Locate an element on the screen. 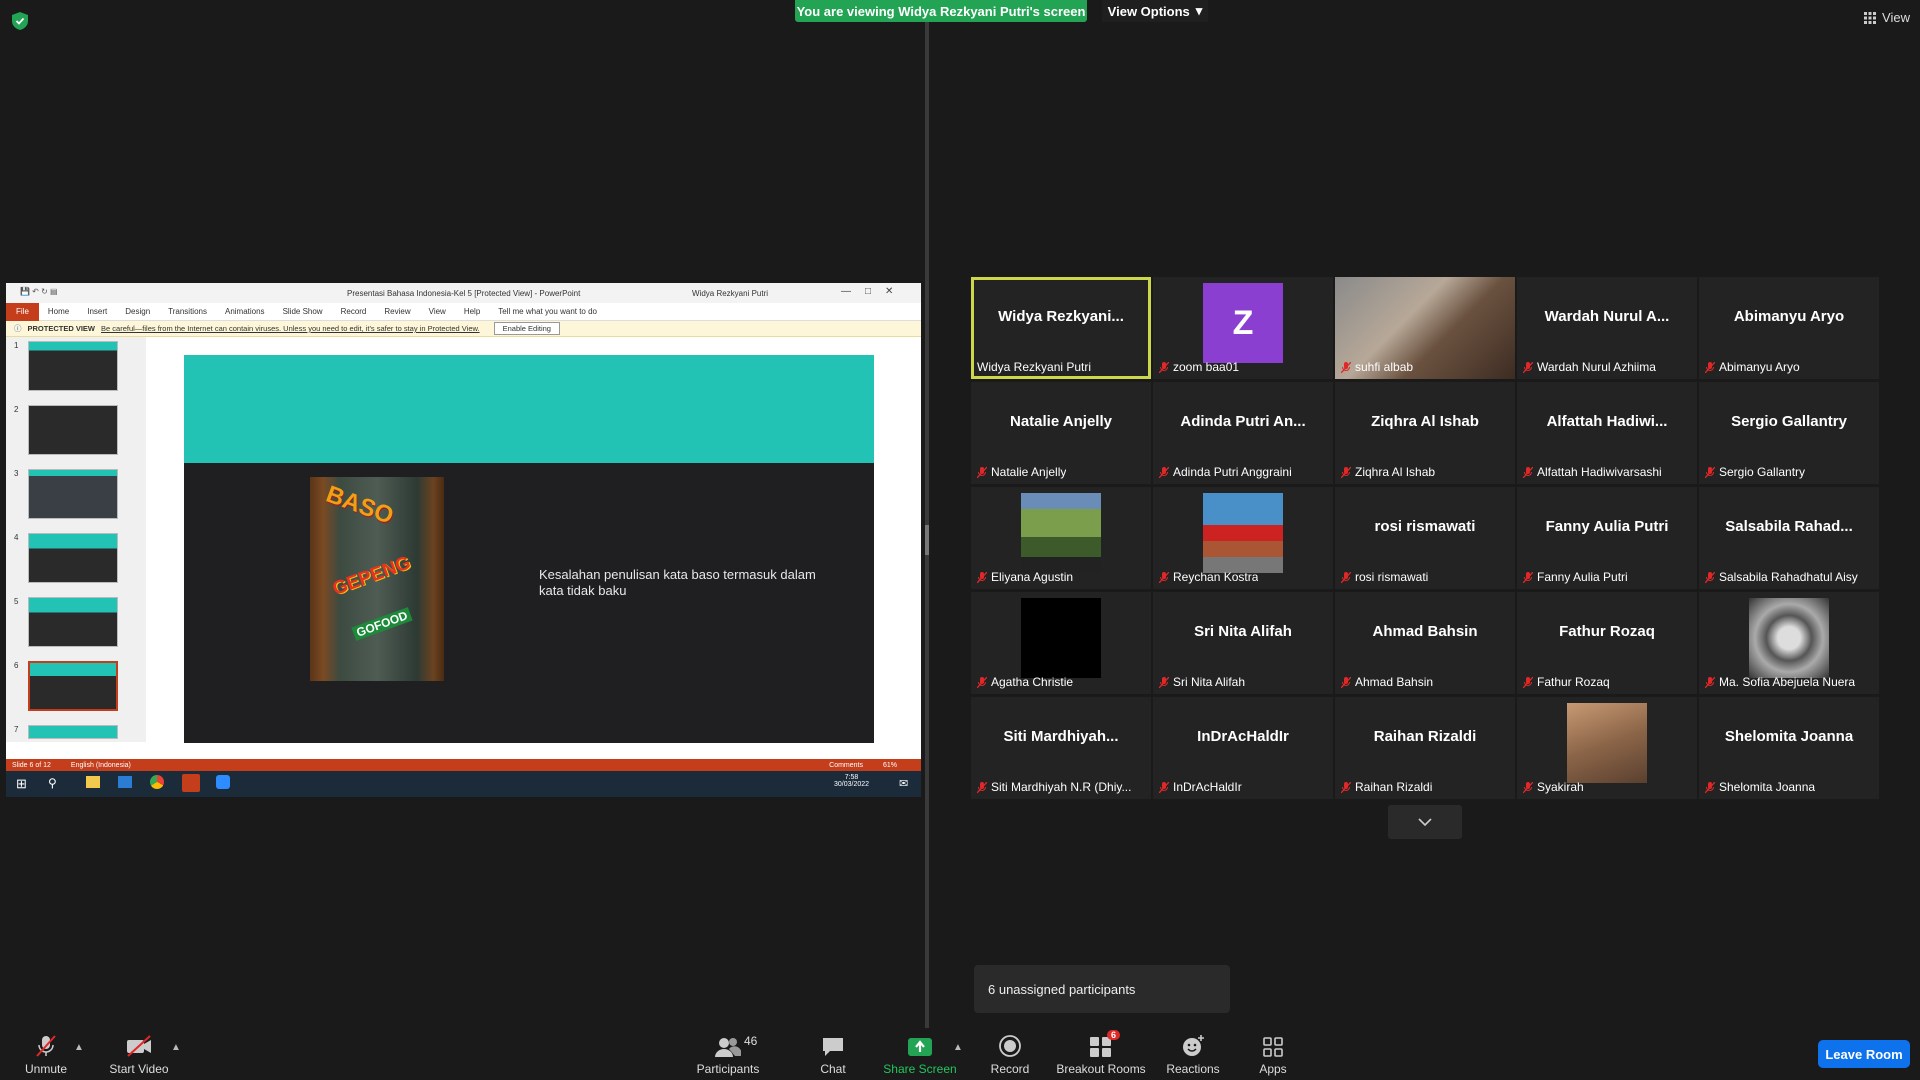 Image resolution: width=1920 pixels, height=1080 pixels. participant-tile: Zzoom baa01 is located at coordinates (1243, 328).